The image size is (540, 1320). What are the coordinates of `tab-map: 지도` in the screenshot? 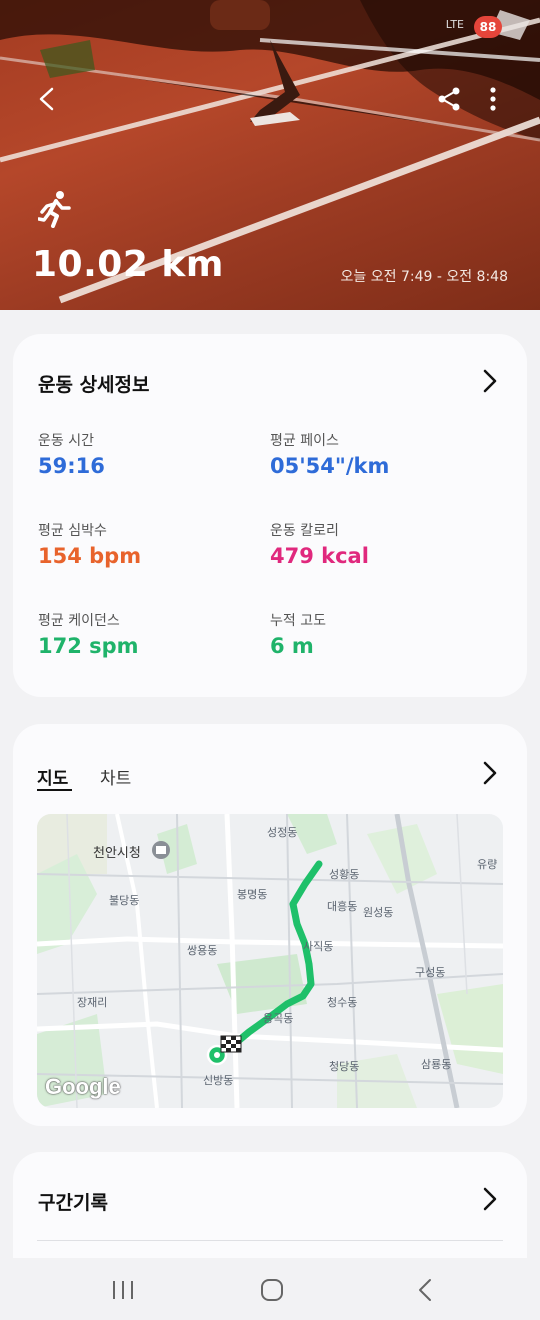 It's located at (52, 776).